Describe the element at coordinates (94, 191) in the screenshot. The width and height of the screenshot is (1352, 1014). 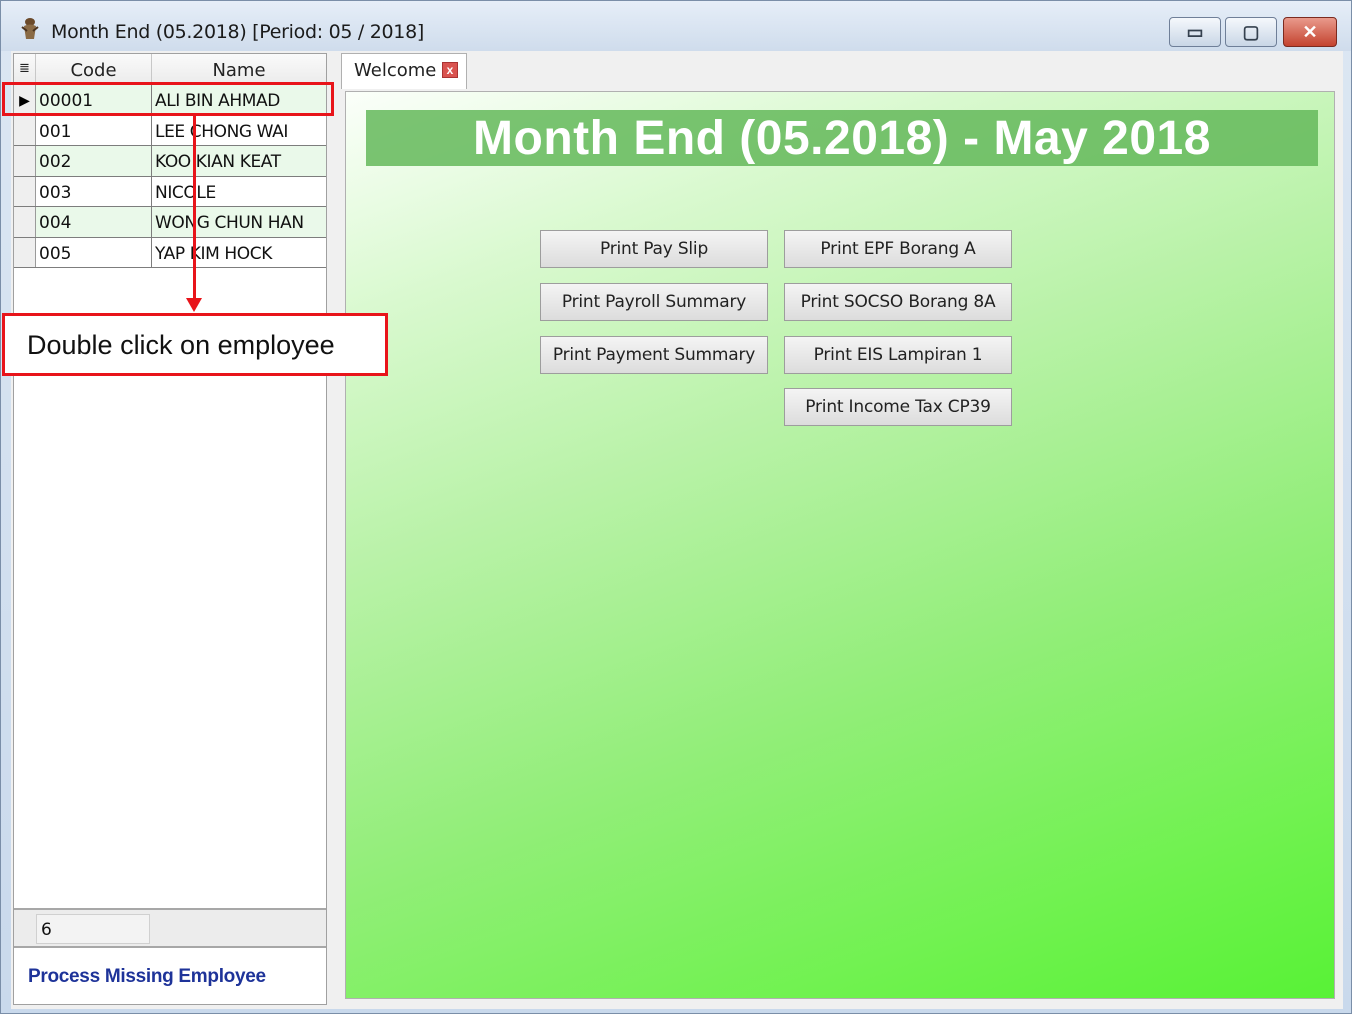
I see `cell-code: 003` at that location.